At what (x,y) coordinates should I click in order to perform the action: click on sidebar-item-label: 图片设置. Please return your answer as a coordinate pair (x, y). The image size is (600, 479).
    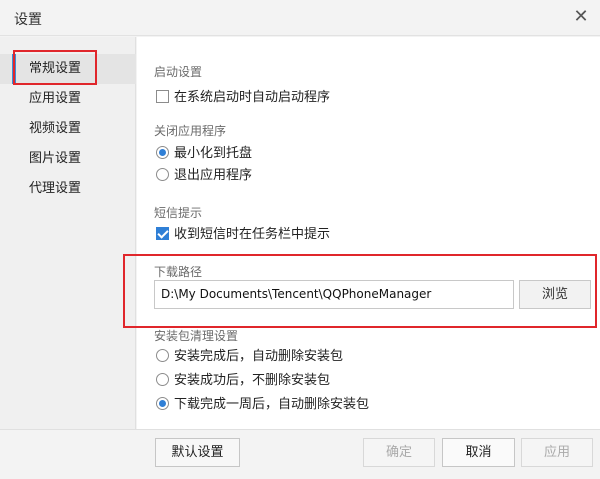
    Looking at the image, I should click on (55, 158).